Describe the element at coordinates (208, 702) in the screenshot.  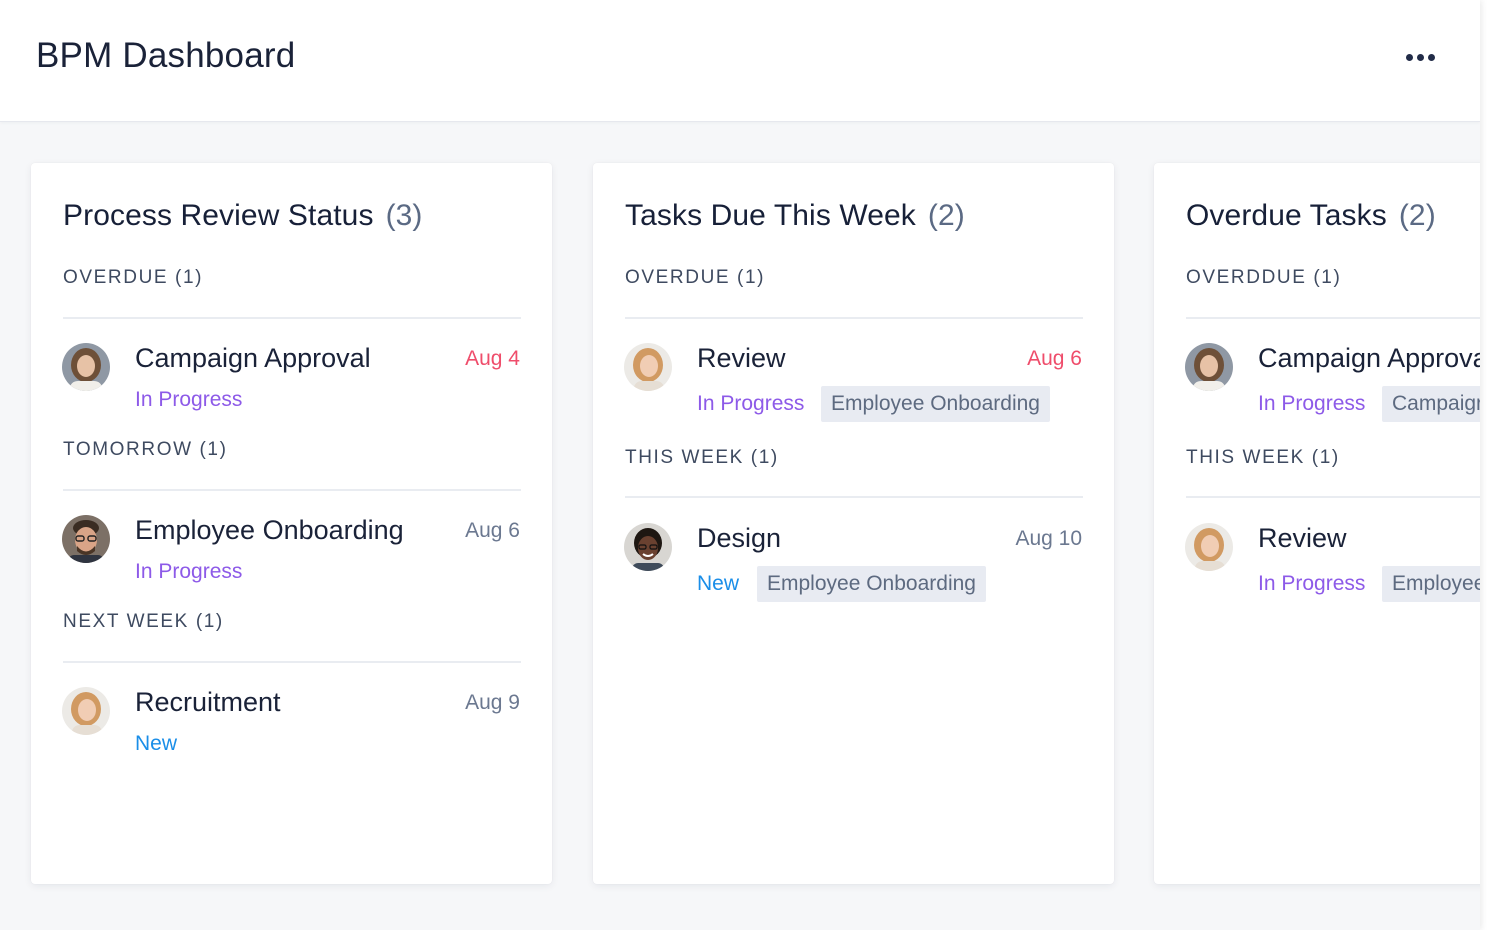
I see `task-name: Recruitment` at that location.